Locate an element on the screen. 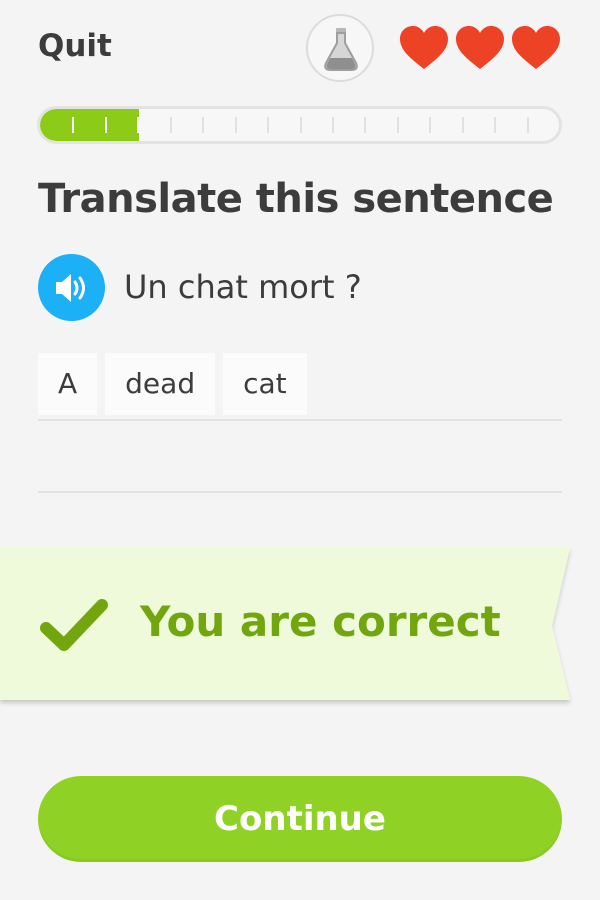  word-tile: dead is located at coordinates (160, 384).